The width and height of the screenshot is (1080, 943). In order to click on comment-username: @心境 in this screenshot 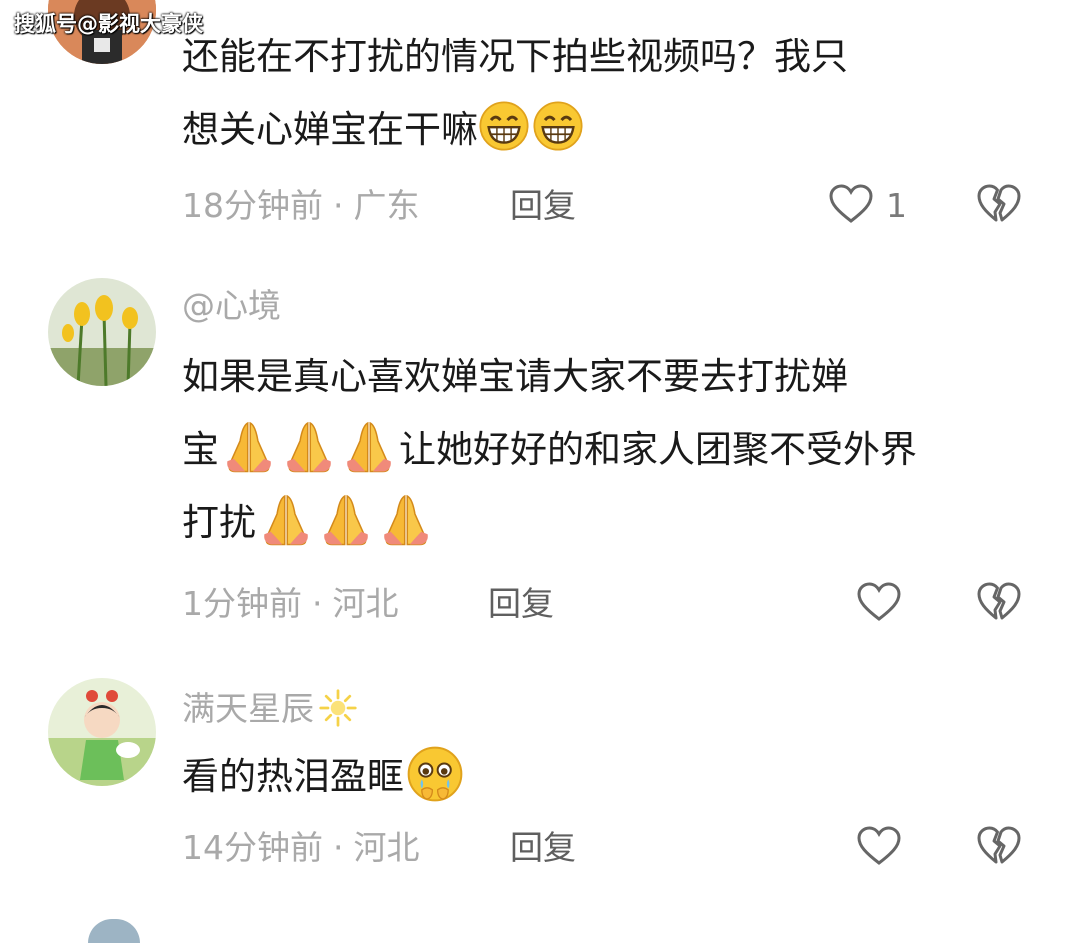, I will do `click(231, 306)`.